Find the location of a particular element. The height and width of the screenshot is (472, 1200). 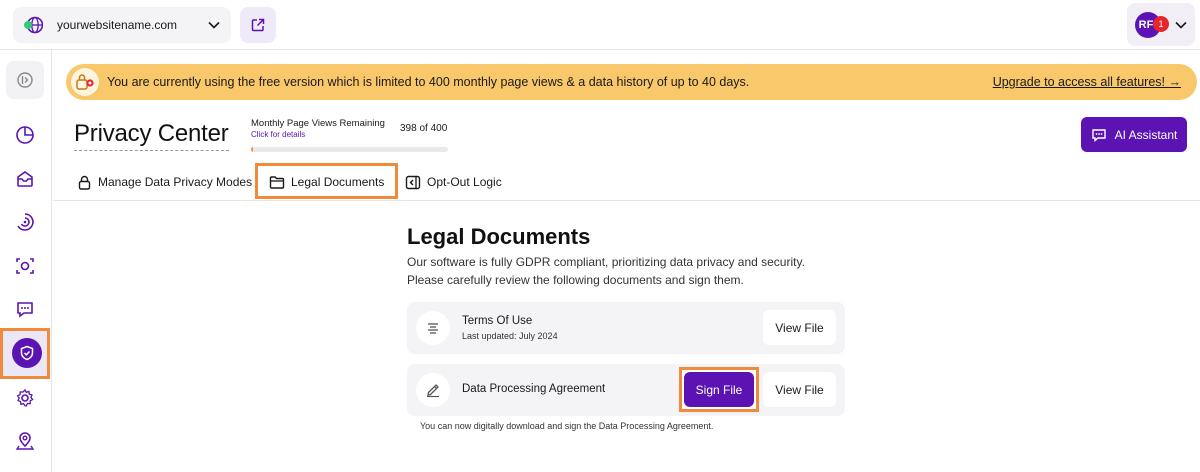

privacy-nav-button is located at coordinates (27, 353).